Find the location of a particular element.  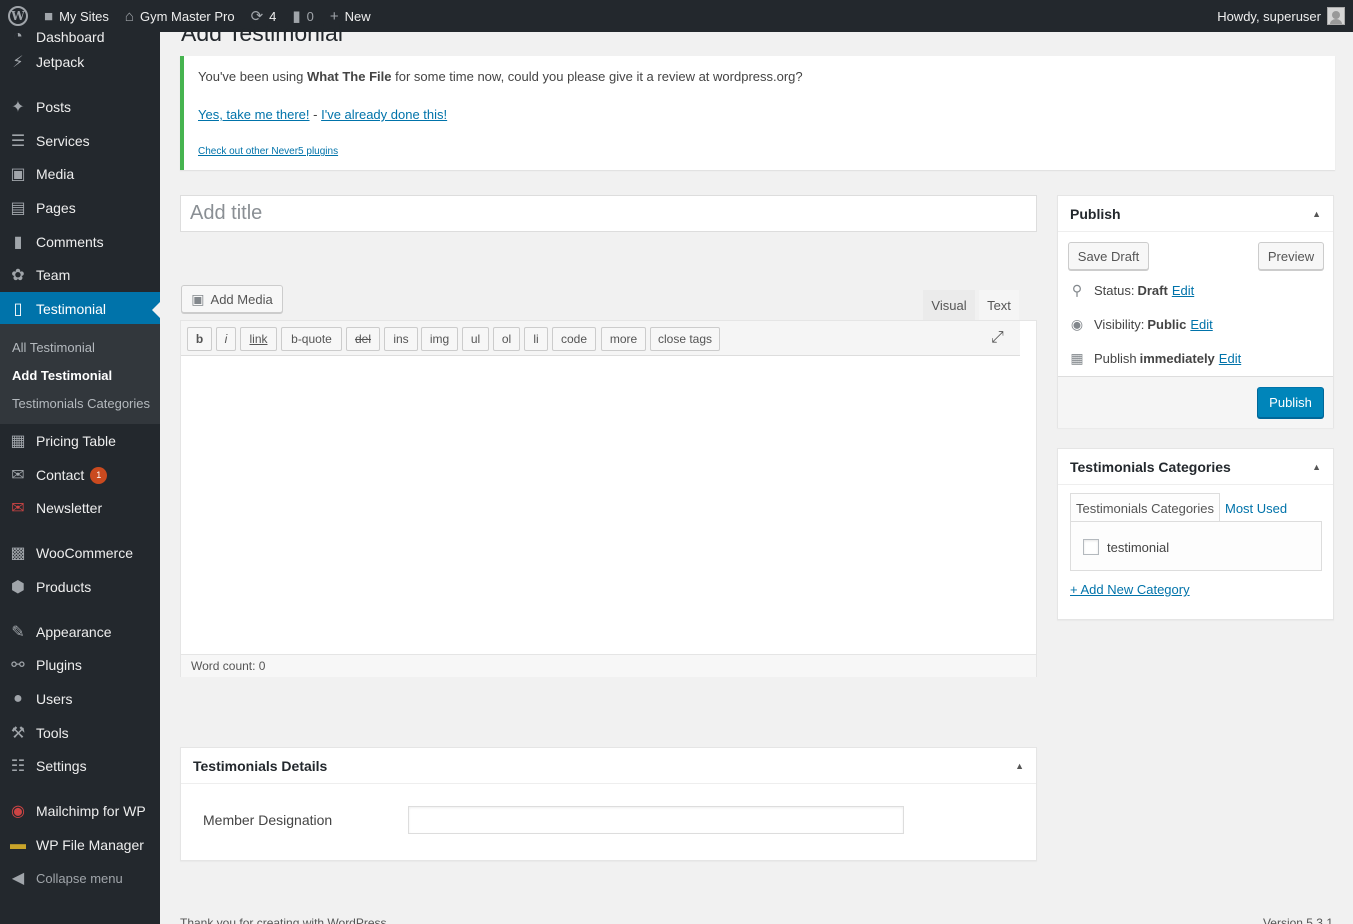

member-designation-label: Member Designation is located at coordinates (268, 820).